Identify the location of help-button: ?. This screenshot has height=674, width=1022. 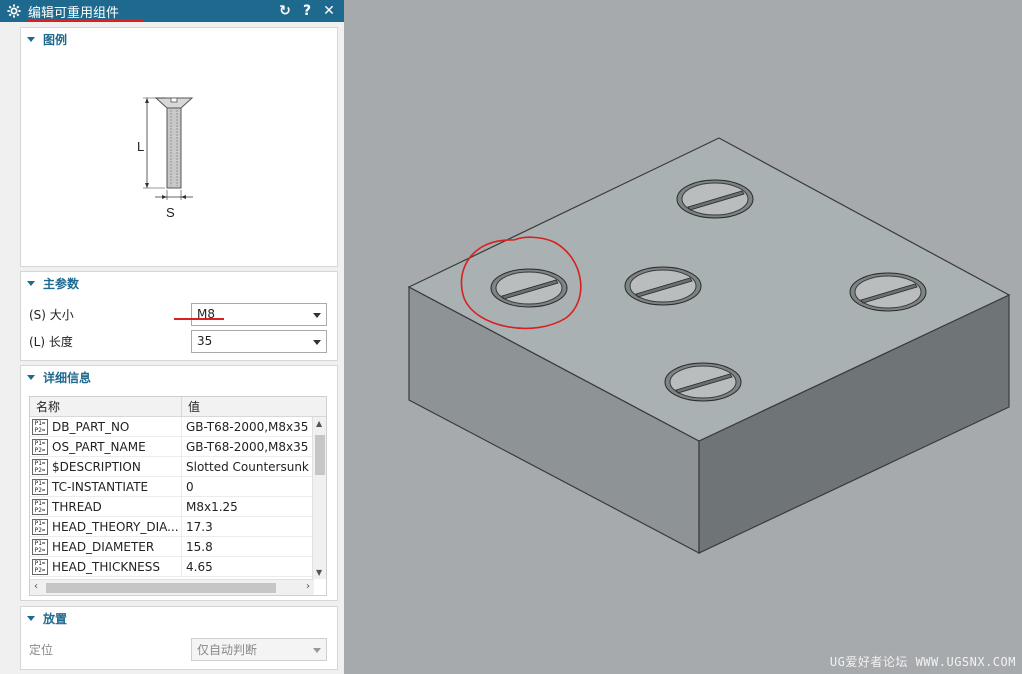
(307, 11).